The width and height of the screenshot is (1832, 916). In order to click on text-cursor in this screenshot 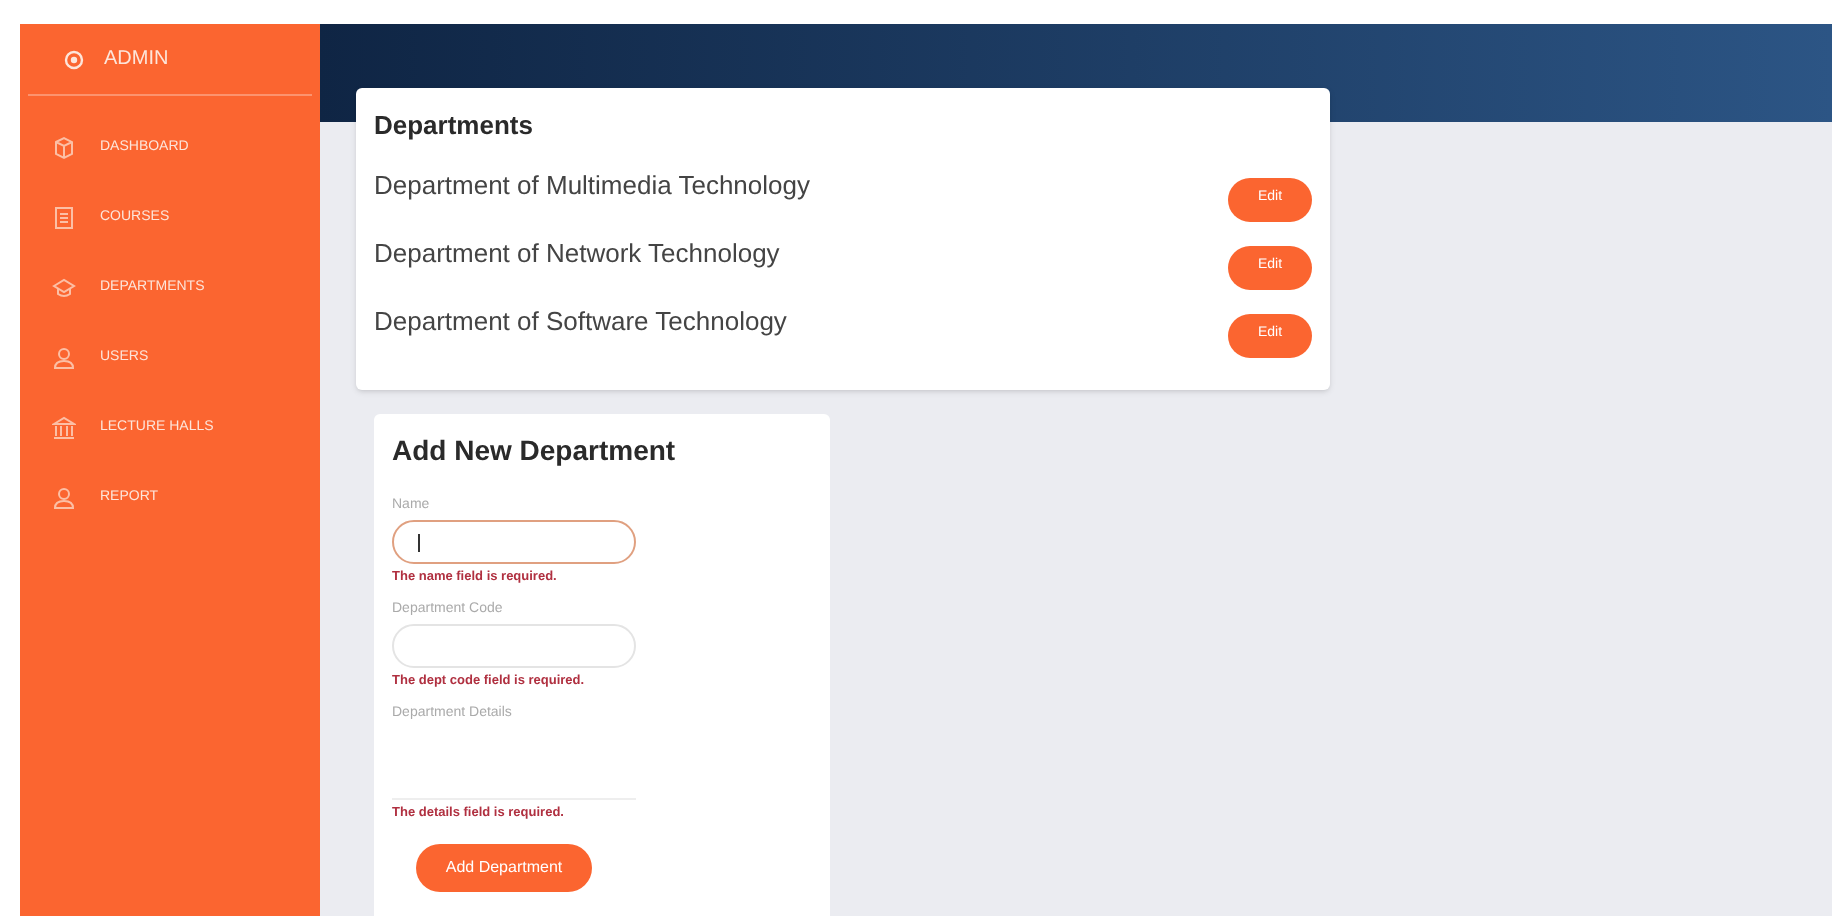, I will do `click(419, 542)`.